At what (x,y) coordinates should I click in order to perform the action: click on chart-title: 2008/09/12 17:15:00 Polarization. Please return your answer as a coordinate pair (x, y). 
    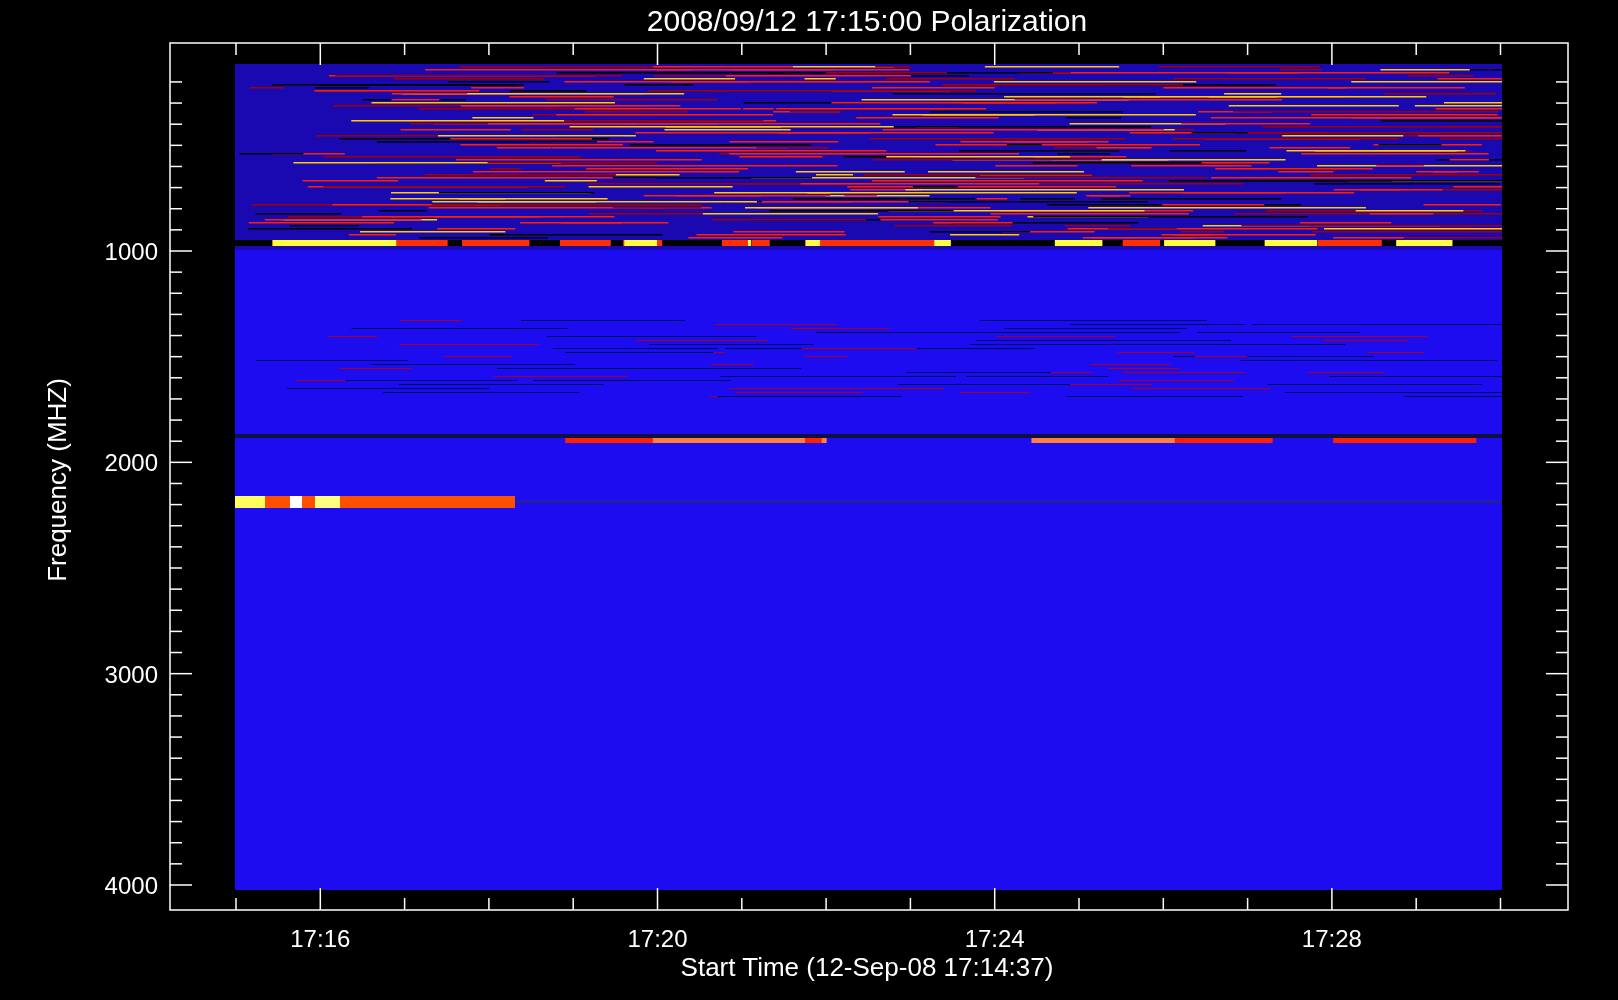
    Looking at the image, I should click on (867, 20).